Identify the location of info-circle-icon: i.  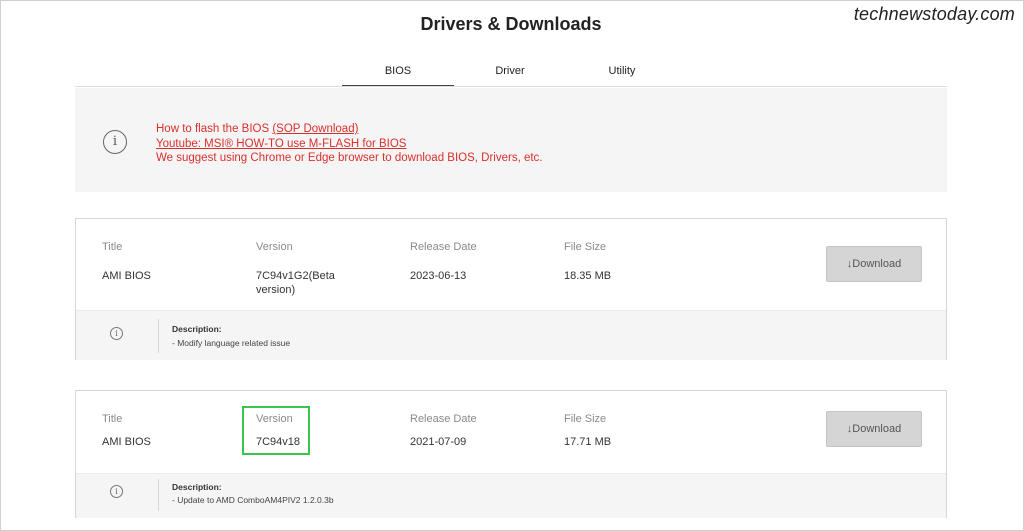
(115, 142).